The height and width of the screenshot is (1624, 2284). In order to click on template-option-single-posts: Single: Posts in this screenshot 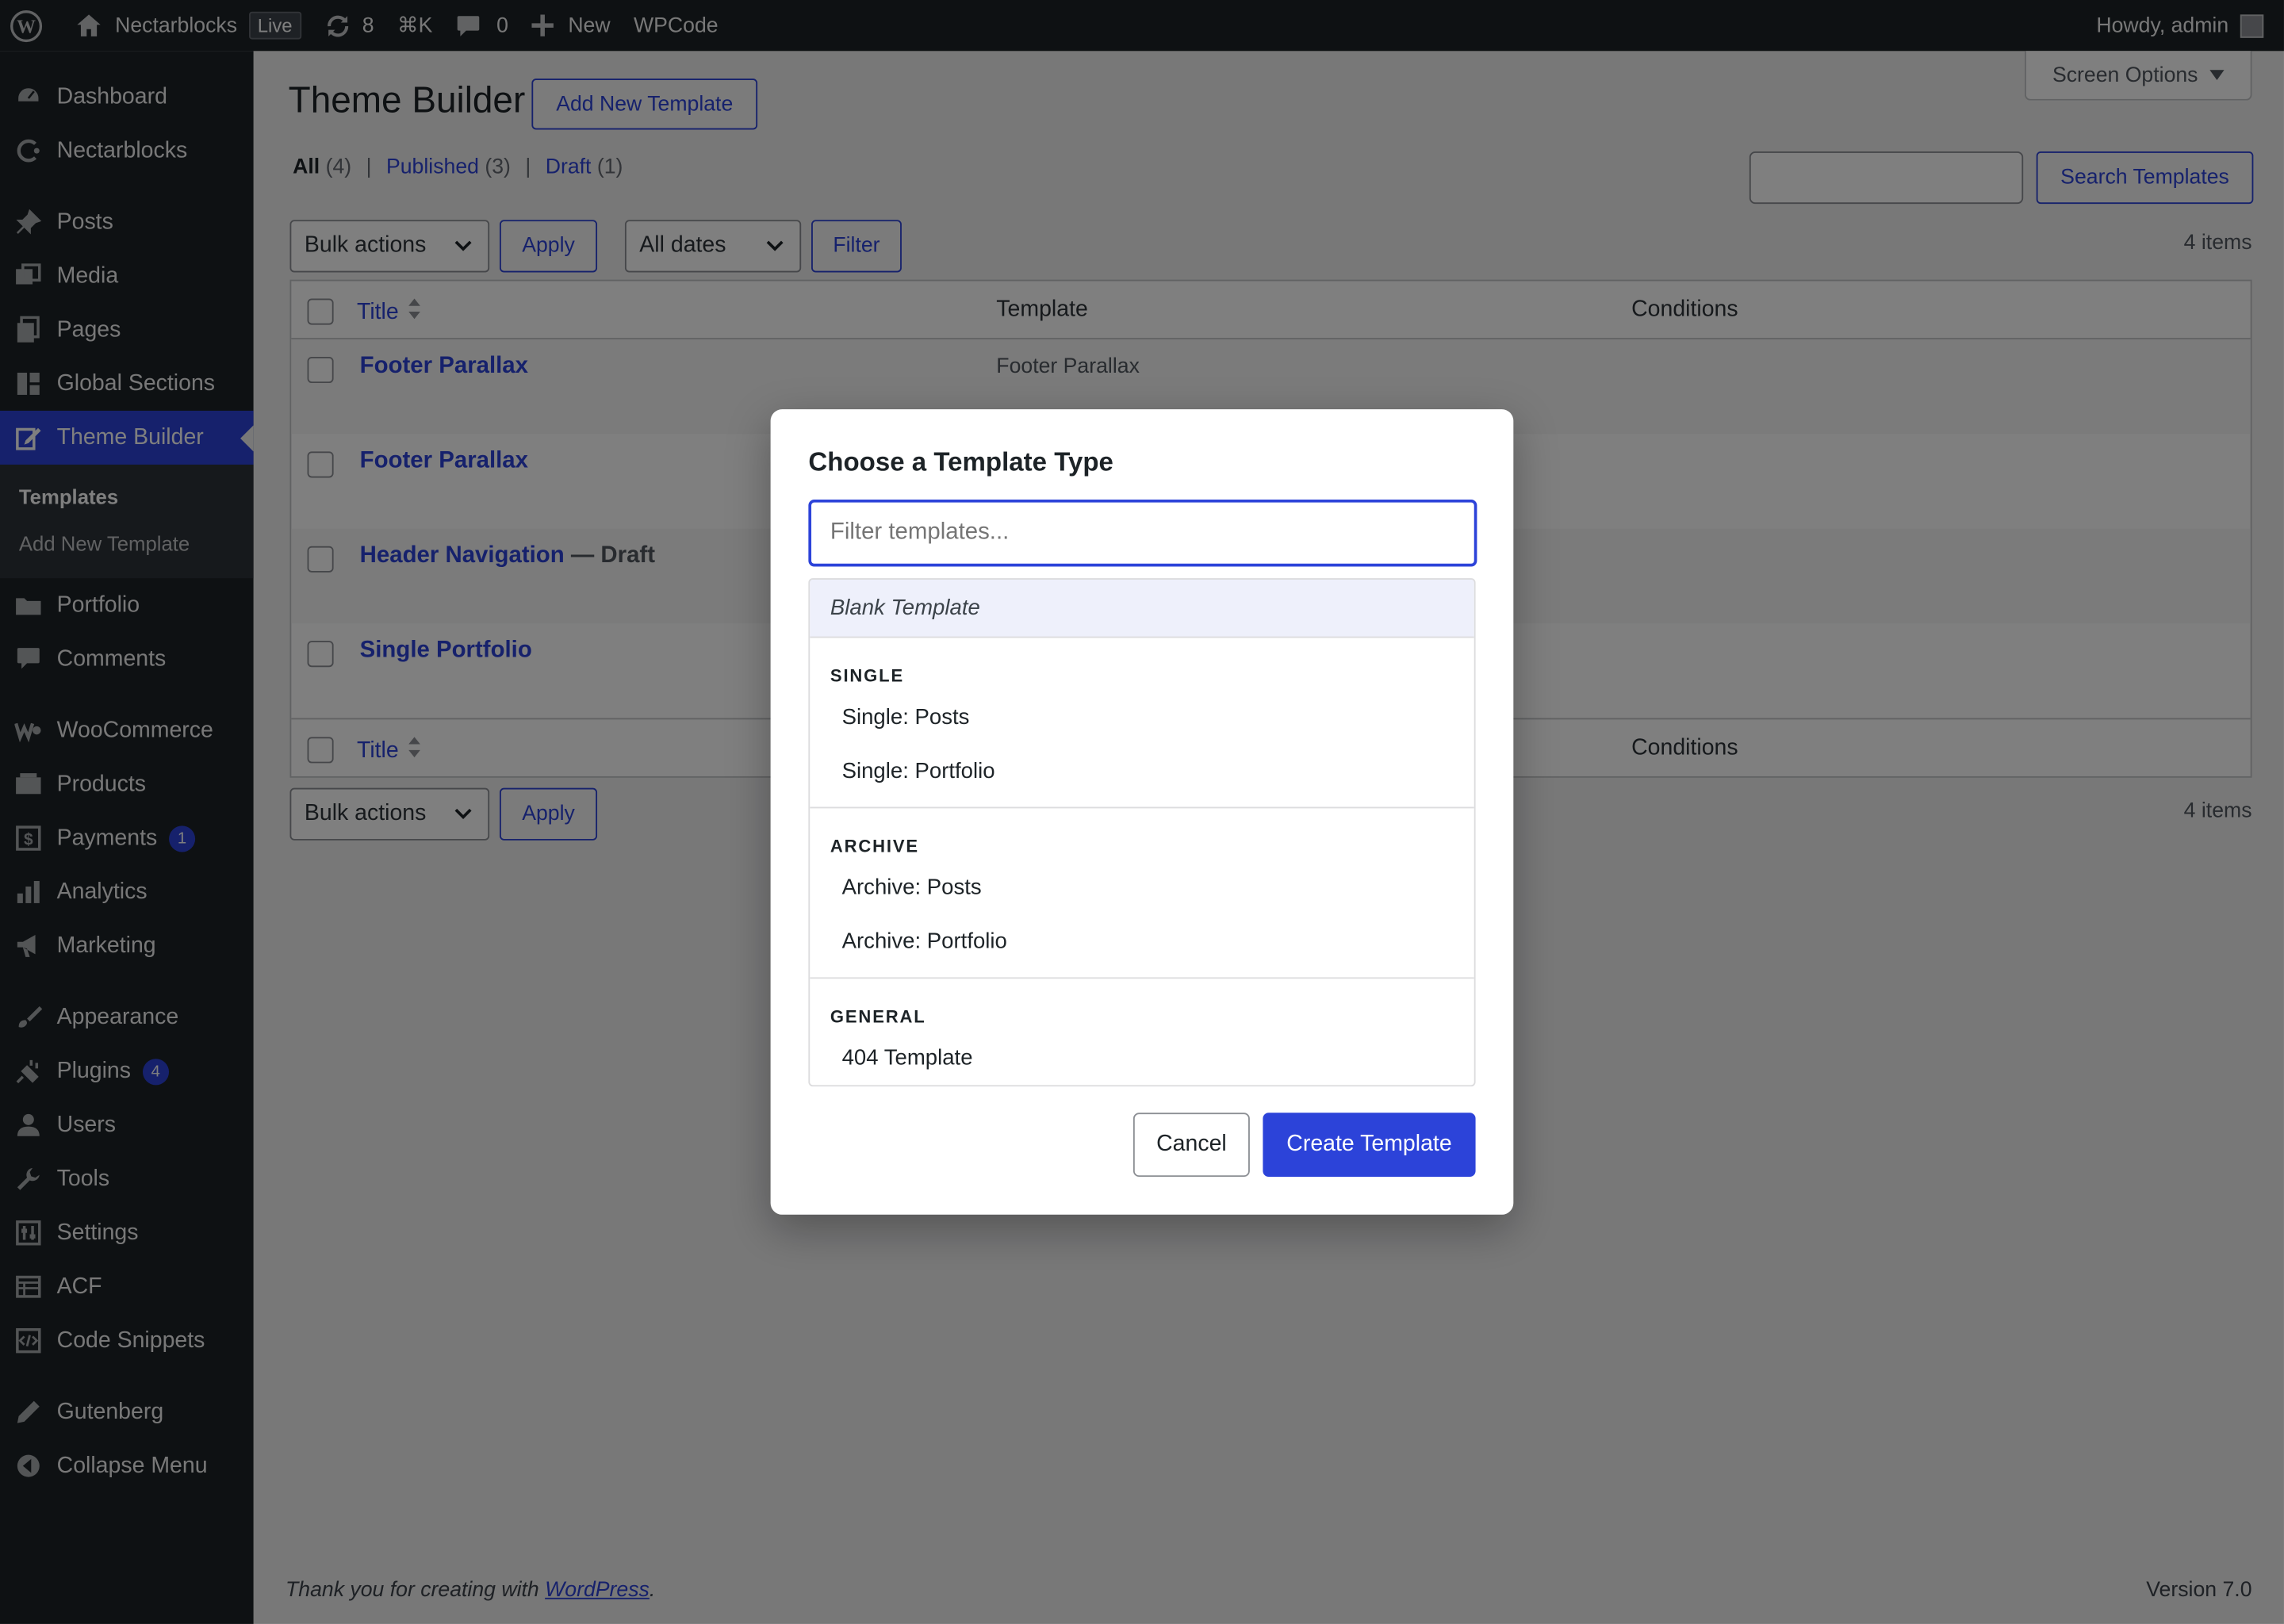, I will do `click(1142, 718)`.